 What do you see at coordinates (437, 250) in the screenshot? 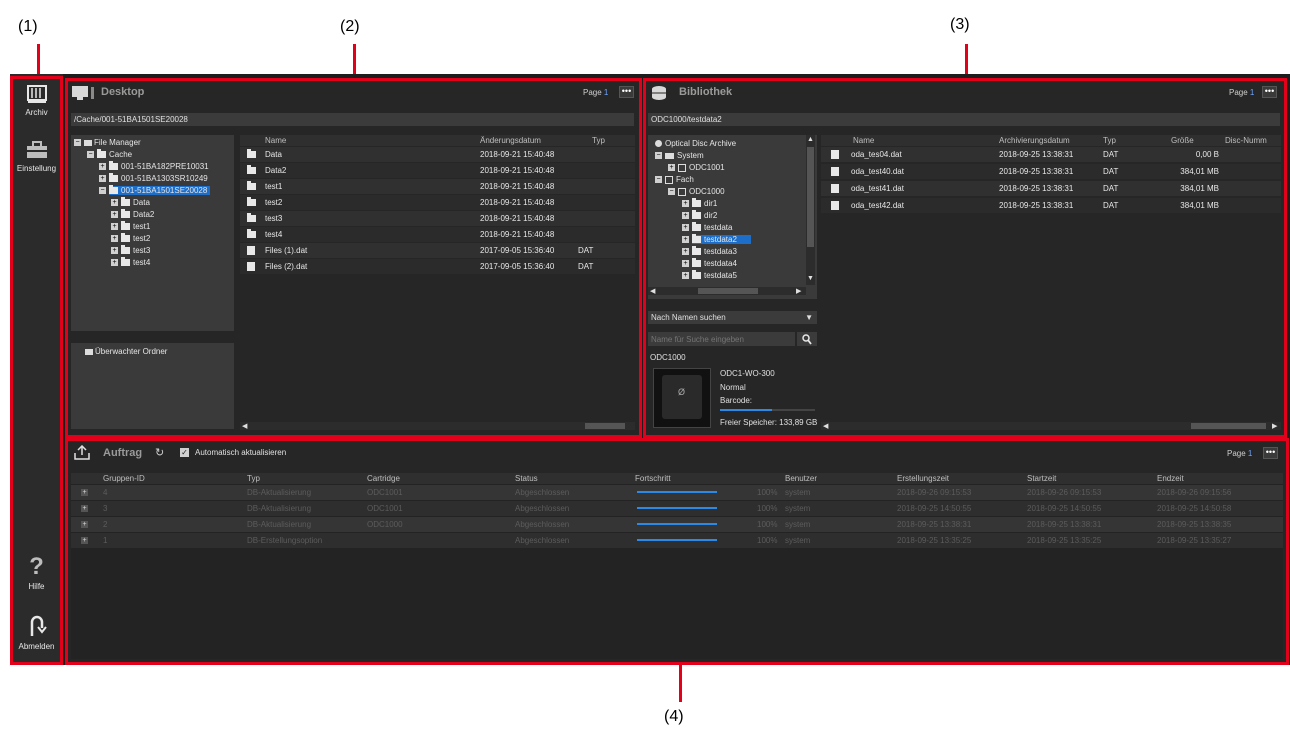
I see `table-row: Files (1).dat 2017-09-05 15:36:40 DAT` at bounding box center [437, 250].